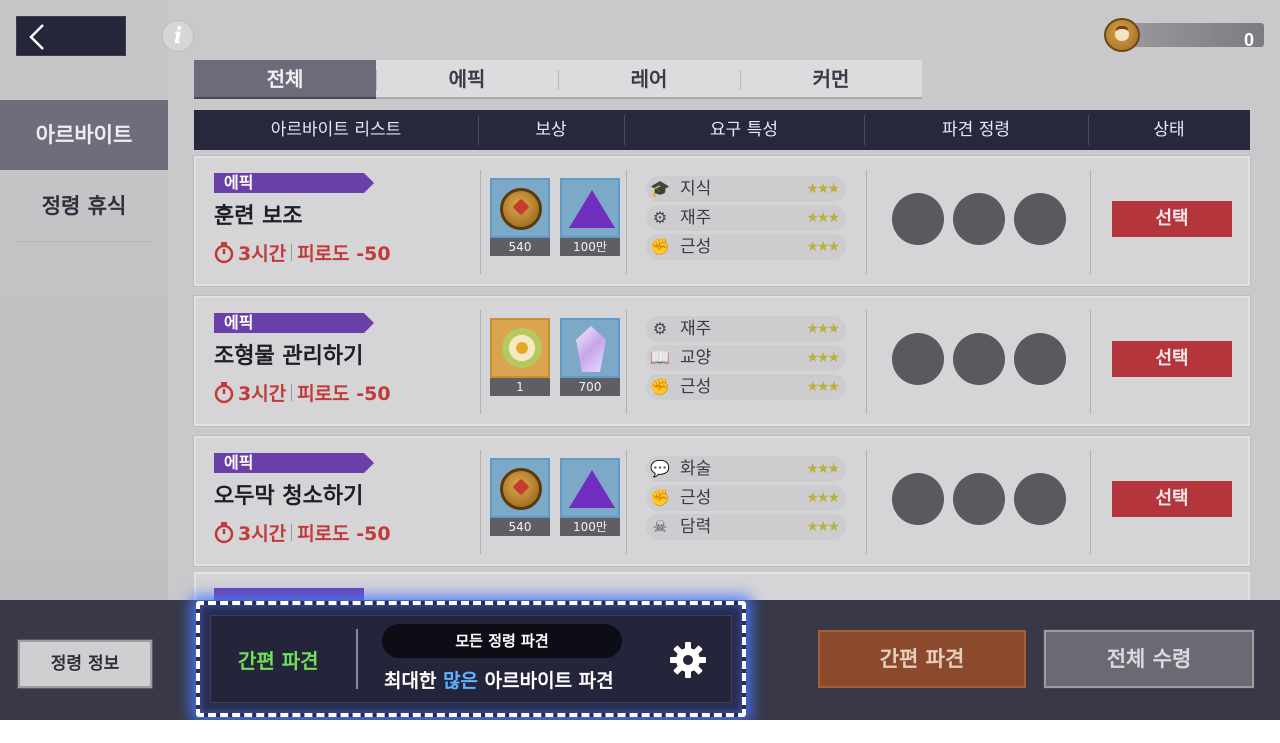 The image size is (1280, 743). What do you see at coordinates (1169, 130) in the screenshot?
I see `header-status: 상태` at bounding box center [1169, 130].